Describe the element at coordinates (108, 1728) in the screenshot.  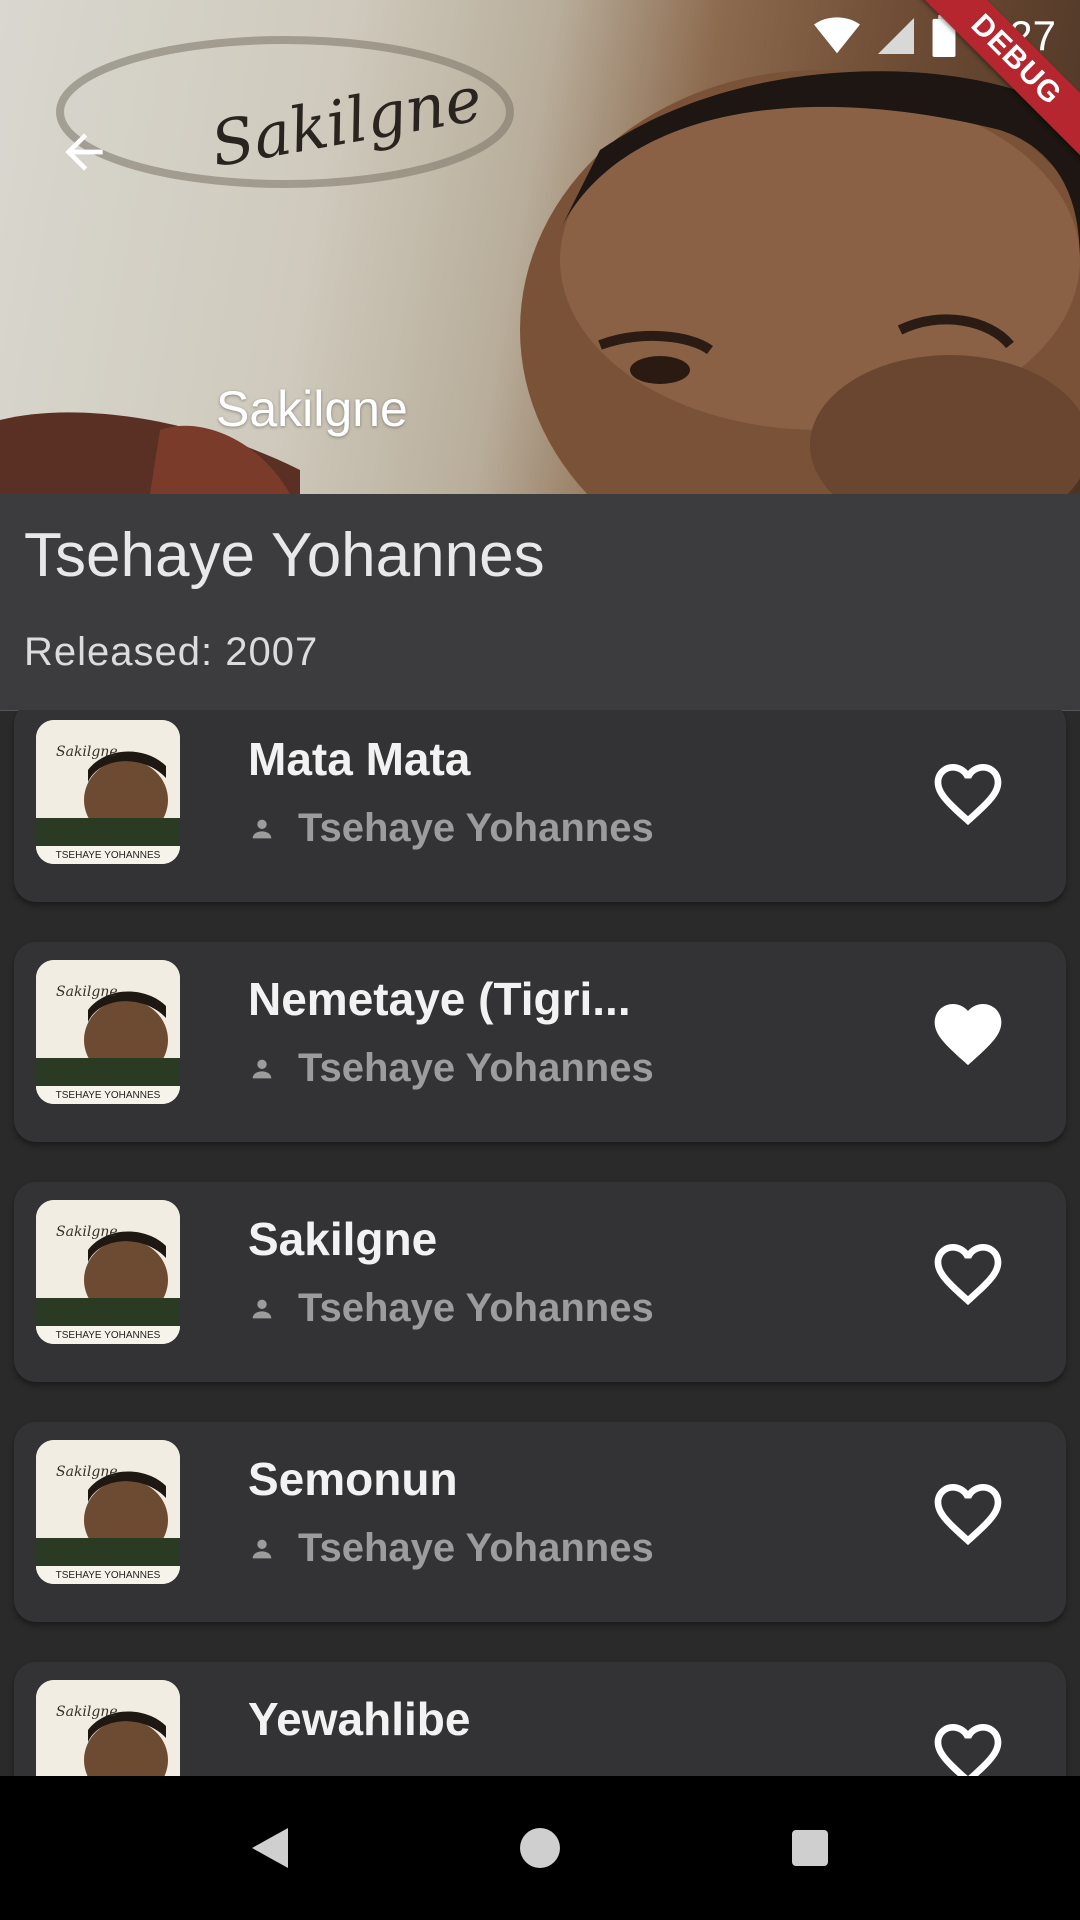
I see `song-thumbnail: Sakilgne` at that location.